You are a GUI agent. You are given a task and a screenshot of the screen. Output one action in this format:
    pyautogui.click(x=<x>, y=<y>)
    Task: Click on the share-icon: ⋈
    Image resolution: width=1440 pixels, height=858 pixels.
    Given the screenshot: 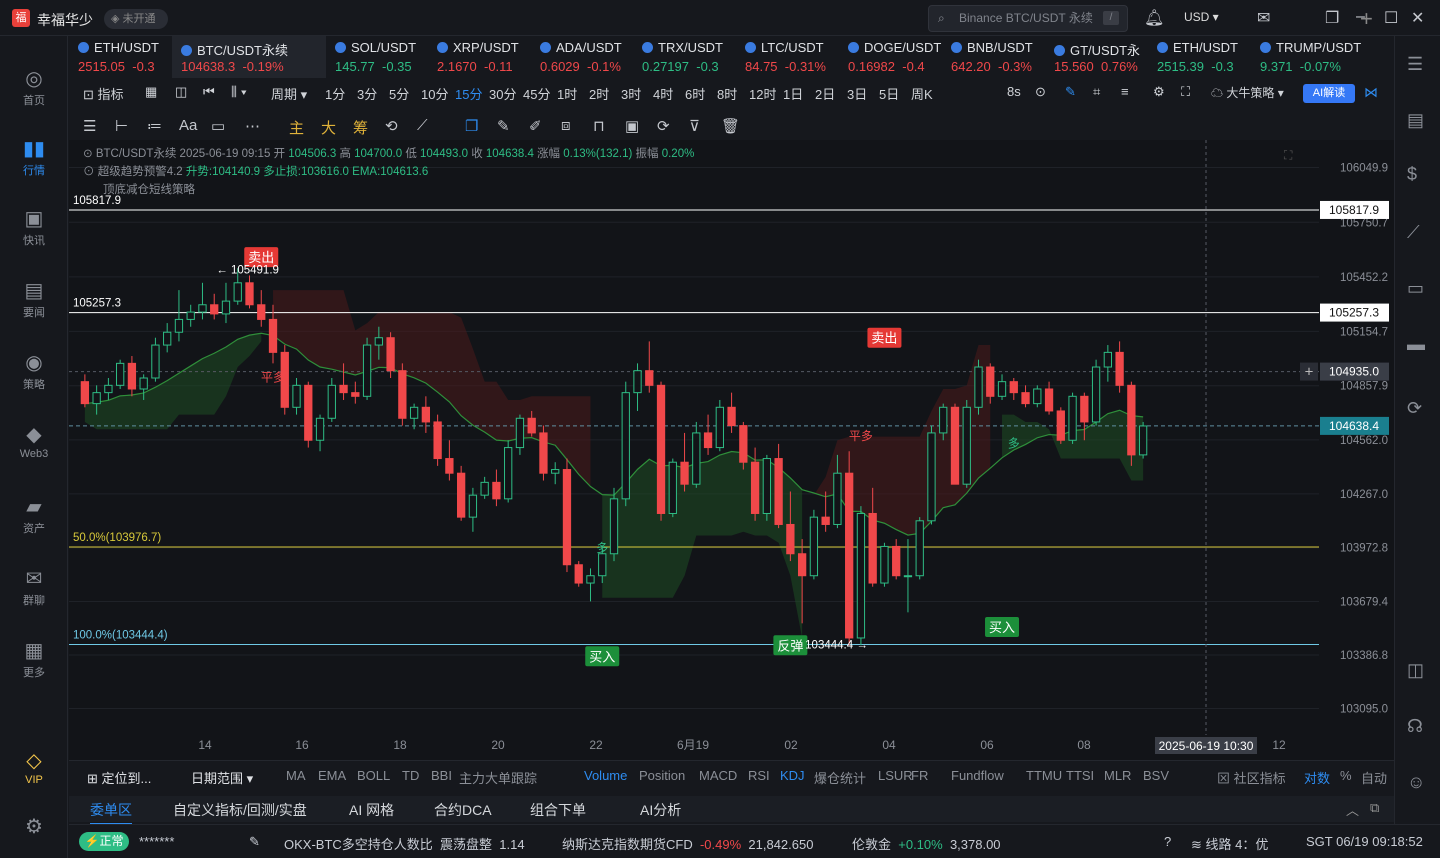 What is the action you would take?
    pyautogui.click(x=1371, y=92)
    